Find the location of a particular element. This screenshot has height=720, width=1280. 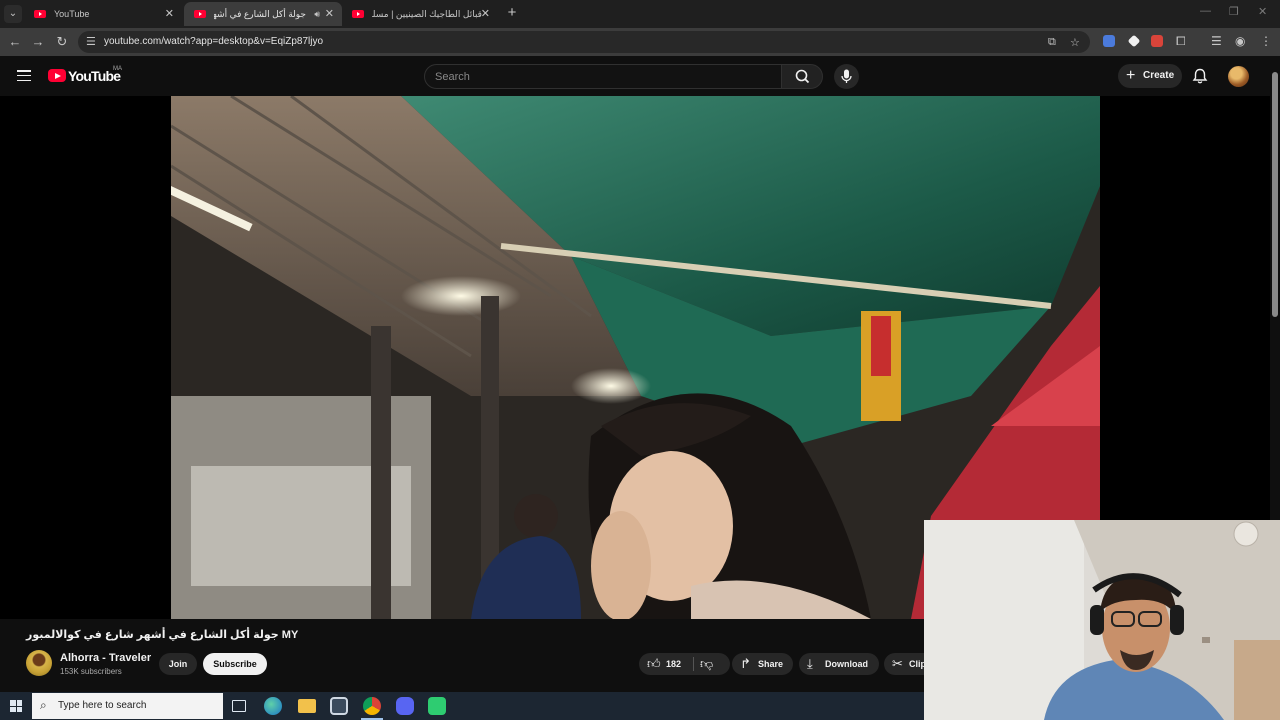

create-button: + Create is located at coordinates (1150, 76).